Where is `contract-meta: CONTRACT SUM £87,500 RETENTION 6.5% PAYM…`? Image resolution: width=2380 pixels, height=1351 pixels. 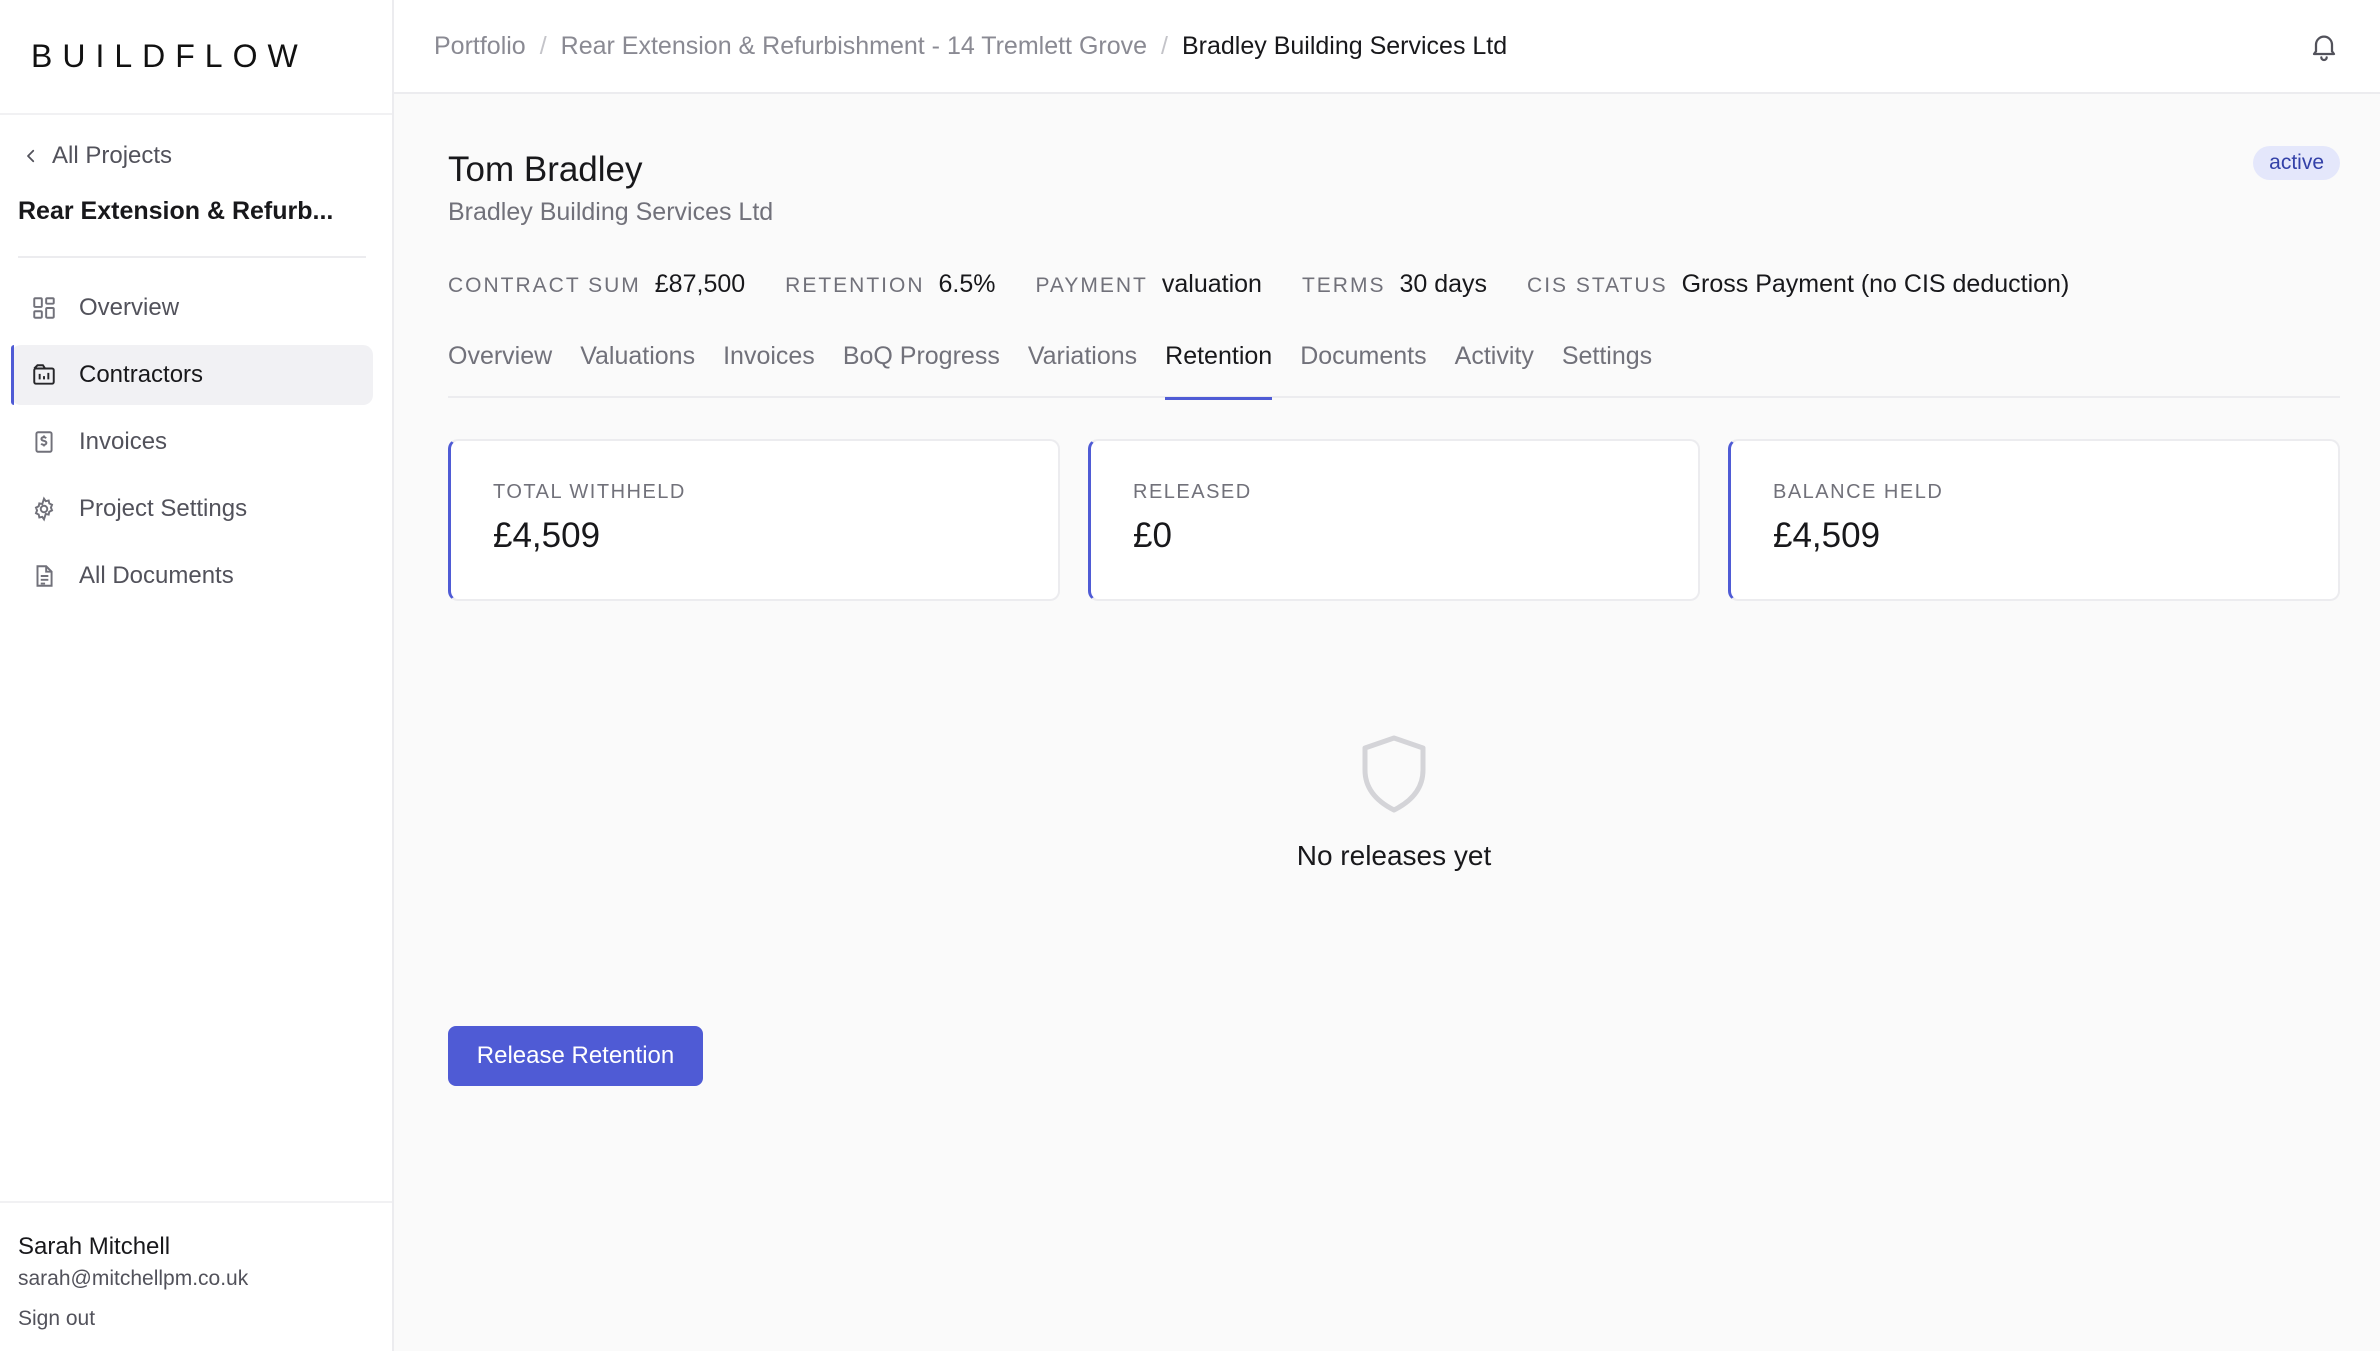 contract-meta: CONTRACT SUM £87,500 RETENTION 6.5% PAYM… is located at coordinates (1278, 284).